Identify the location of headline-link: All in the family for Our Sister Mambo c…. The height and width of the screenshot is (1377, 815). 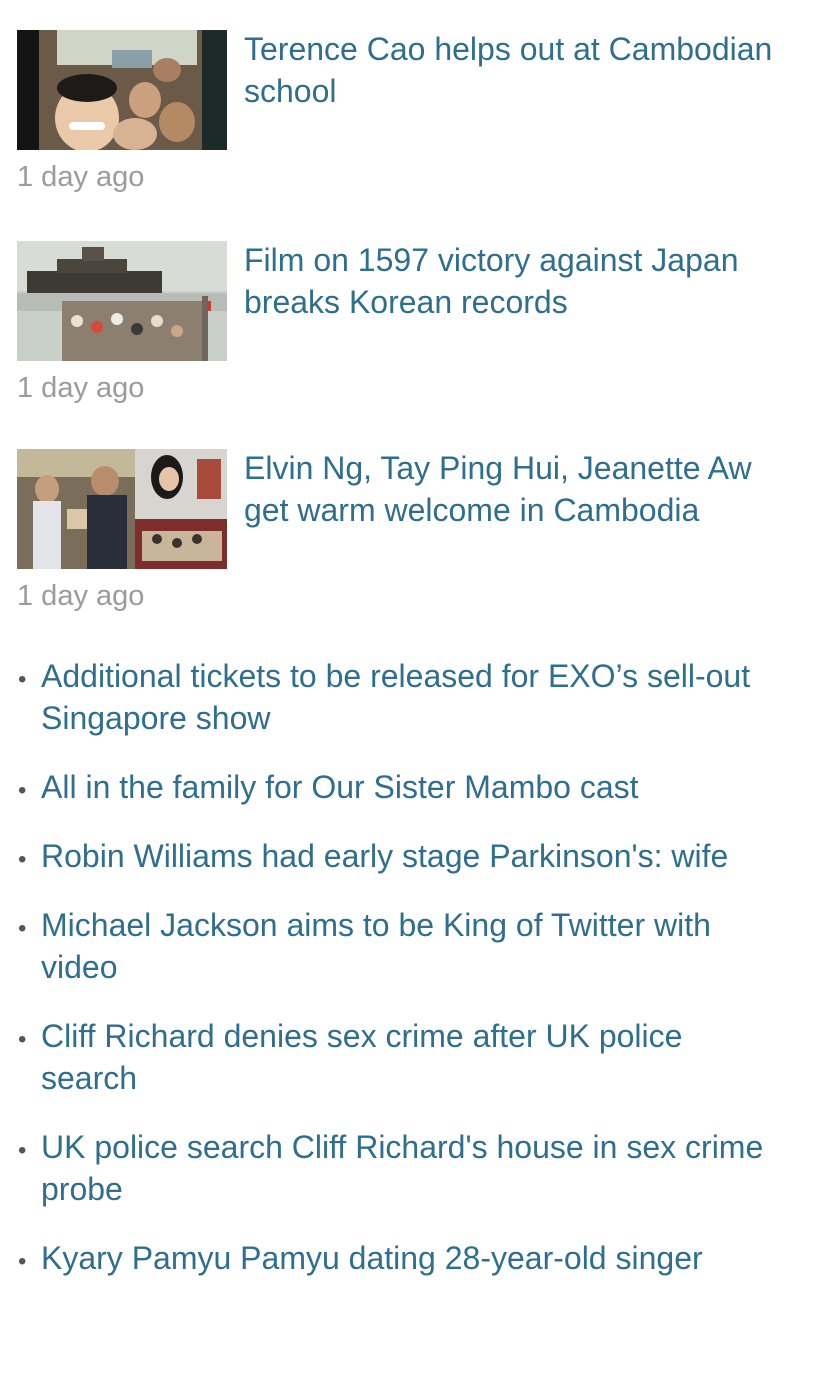
(340, 787).